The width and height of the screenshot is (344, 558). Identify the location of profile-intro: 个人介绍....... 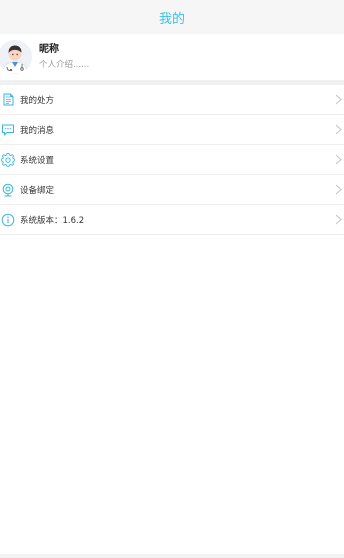
(64, 65).